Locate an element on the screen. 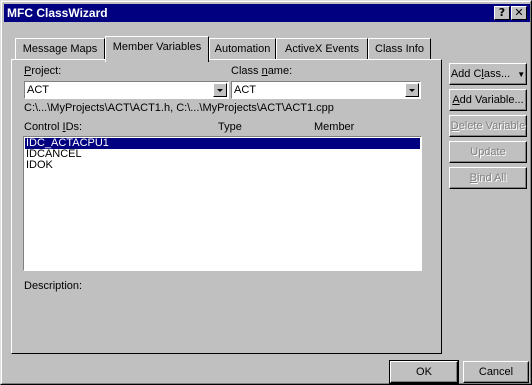 The width and height of the screenshot is (532, 385). tab-activex-events: ActiveX Events is located at coordinates (322, 49).